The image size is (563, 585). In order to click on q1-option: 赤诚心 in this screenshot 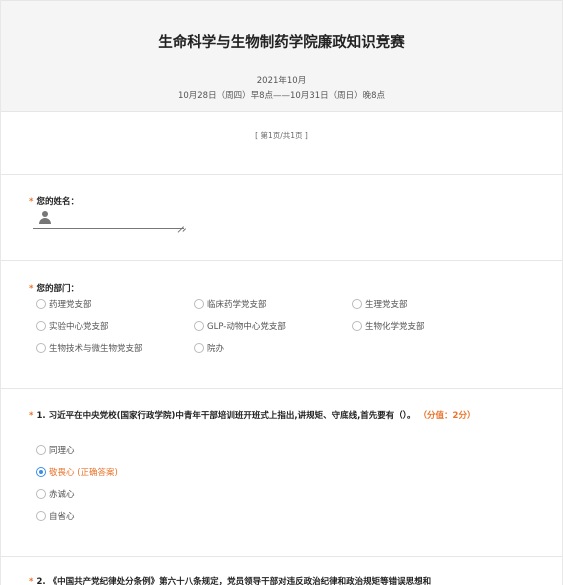, I will do `click(55, 494)`.